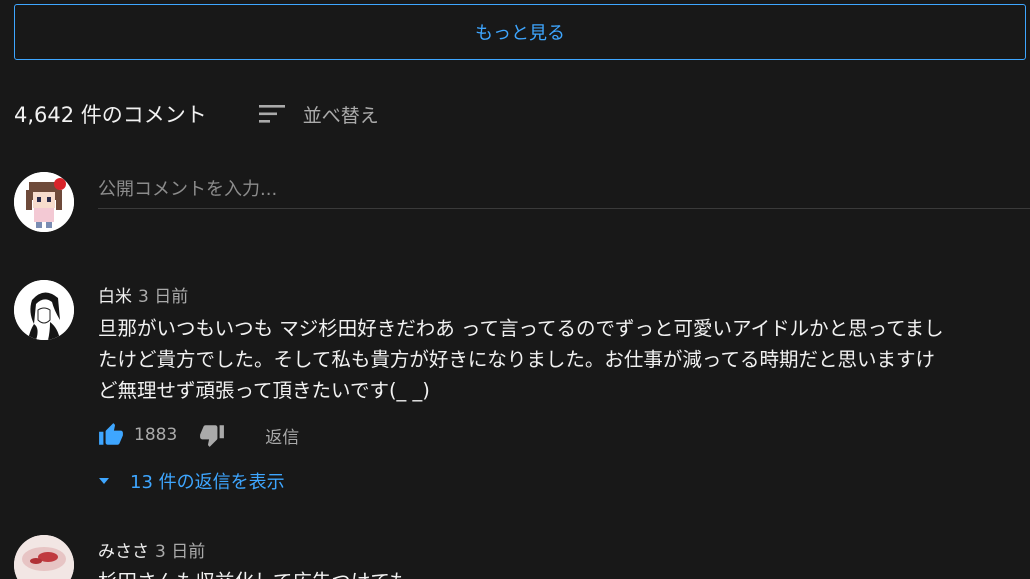  I want to click on comment-author: みささ, so click(123, 549).